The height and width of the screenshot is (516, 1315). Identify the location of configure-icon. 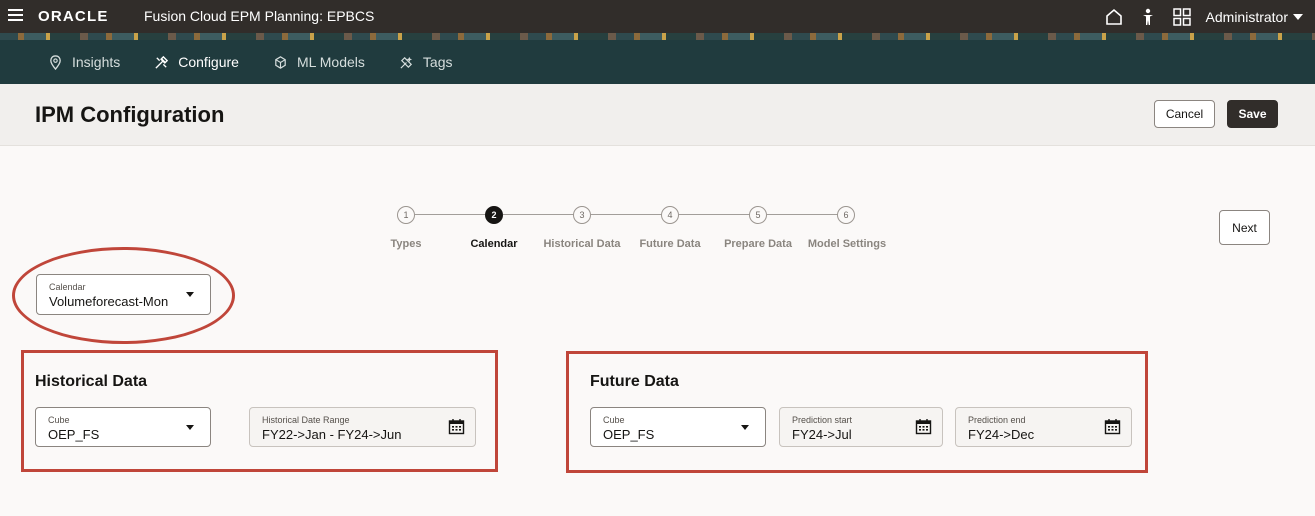
(162, 62).